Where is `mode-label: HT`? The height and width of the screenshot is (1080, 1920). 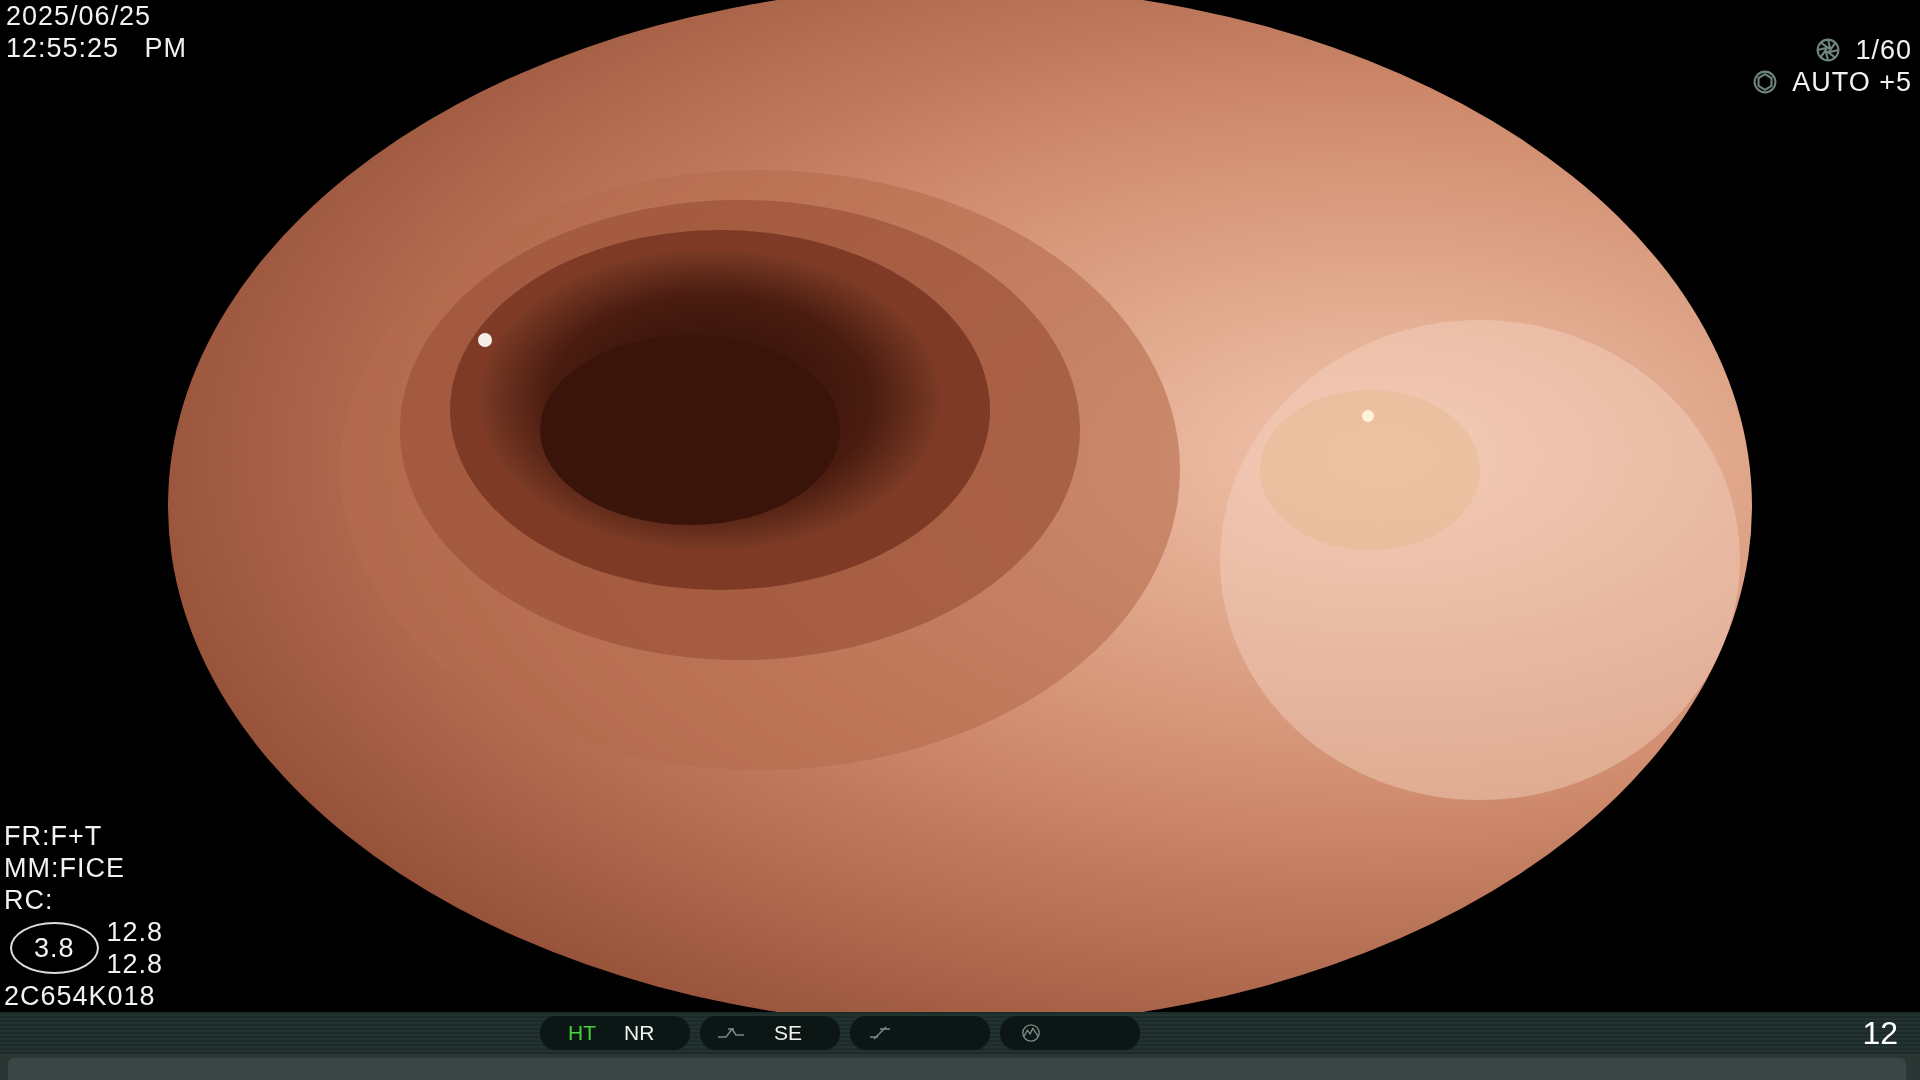 mode-label: HT is located at coordinates (582, 1033).